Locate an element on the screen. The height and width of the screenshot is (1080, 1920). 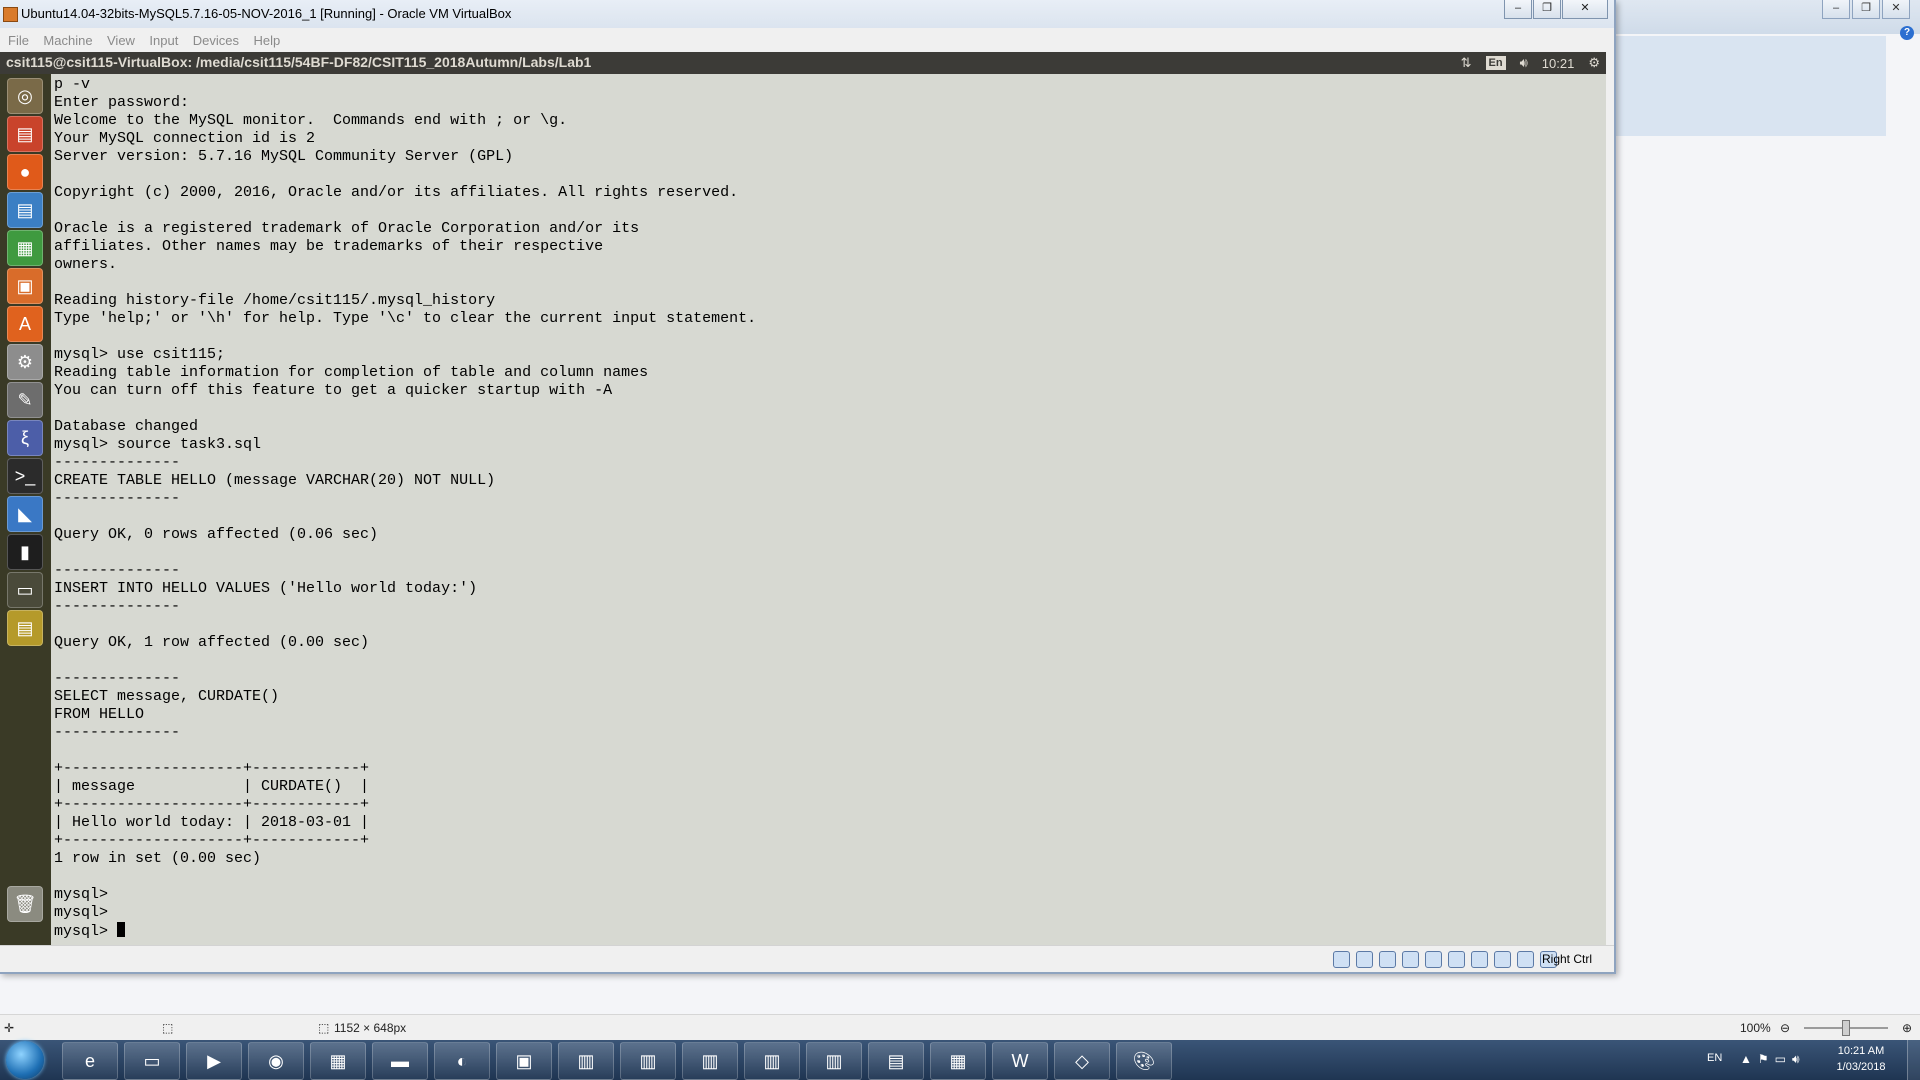
shared-folders-icon is located at coordinates (1456, 959).